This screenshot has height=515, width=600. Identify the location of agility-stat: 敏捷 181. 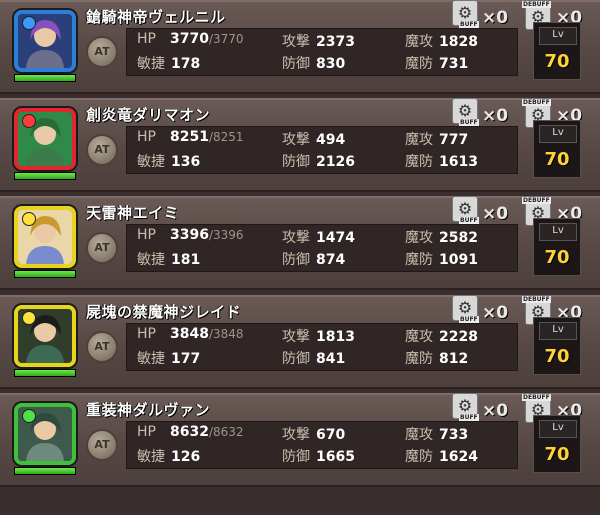
(168, 259).